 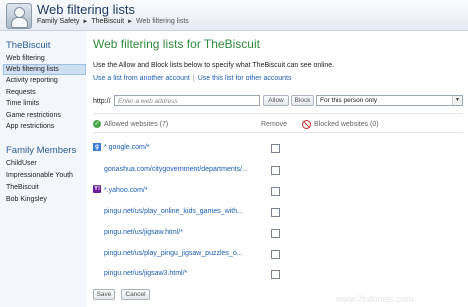 I want to click on sidebar-item-requests: Requests, so click(x=45, y=92).